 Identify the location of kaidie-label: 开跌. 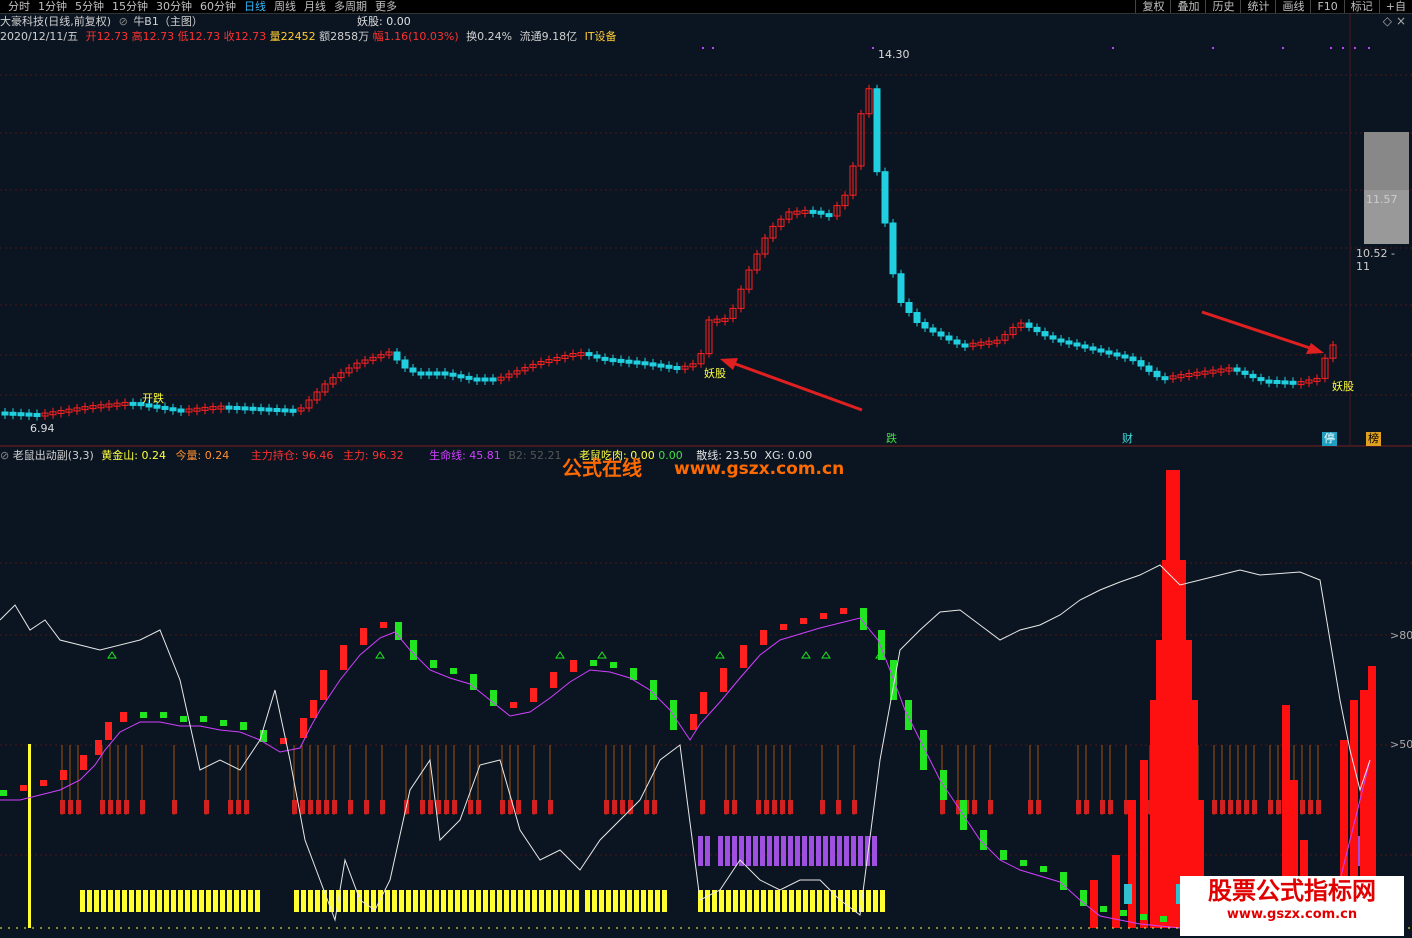
(153, 399).